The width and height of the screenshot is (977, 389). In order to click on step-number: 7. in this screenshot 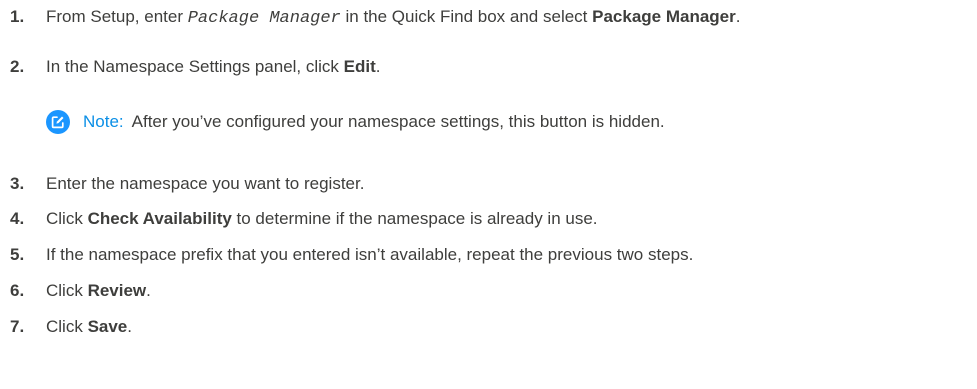, I will do `click(17, 326)`.